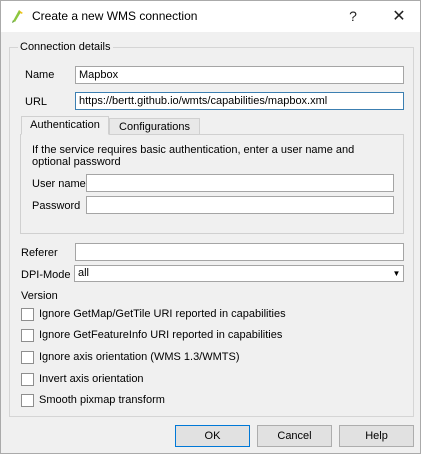 The image size is (421, 454). What do you see at coordinates (102, 400) in the screenshot?
I see `checkbox-label: Smooth pixmap transform` at bounding box center [102, 400].